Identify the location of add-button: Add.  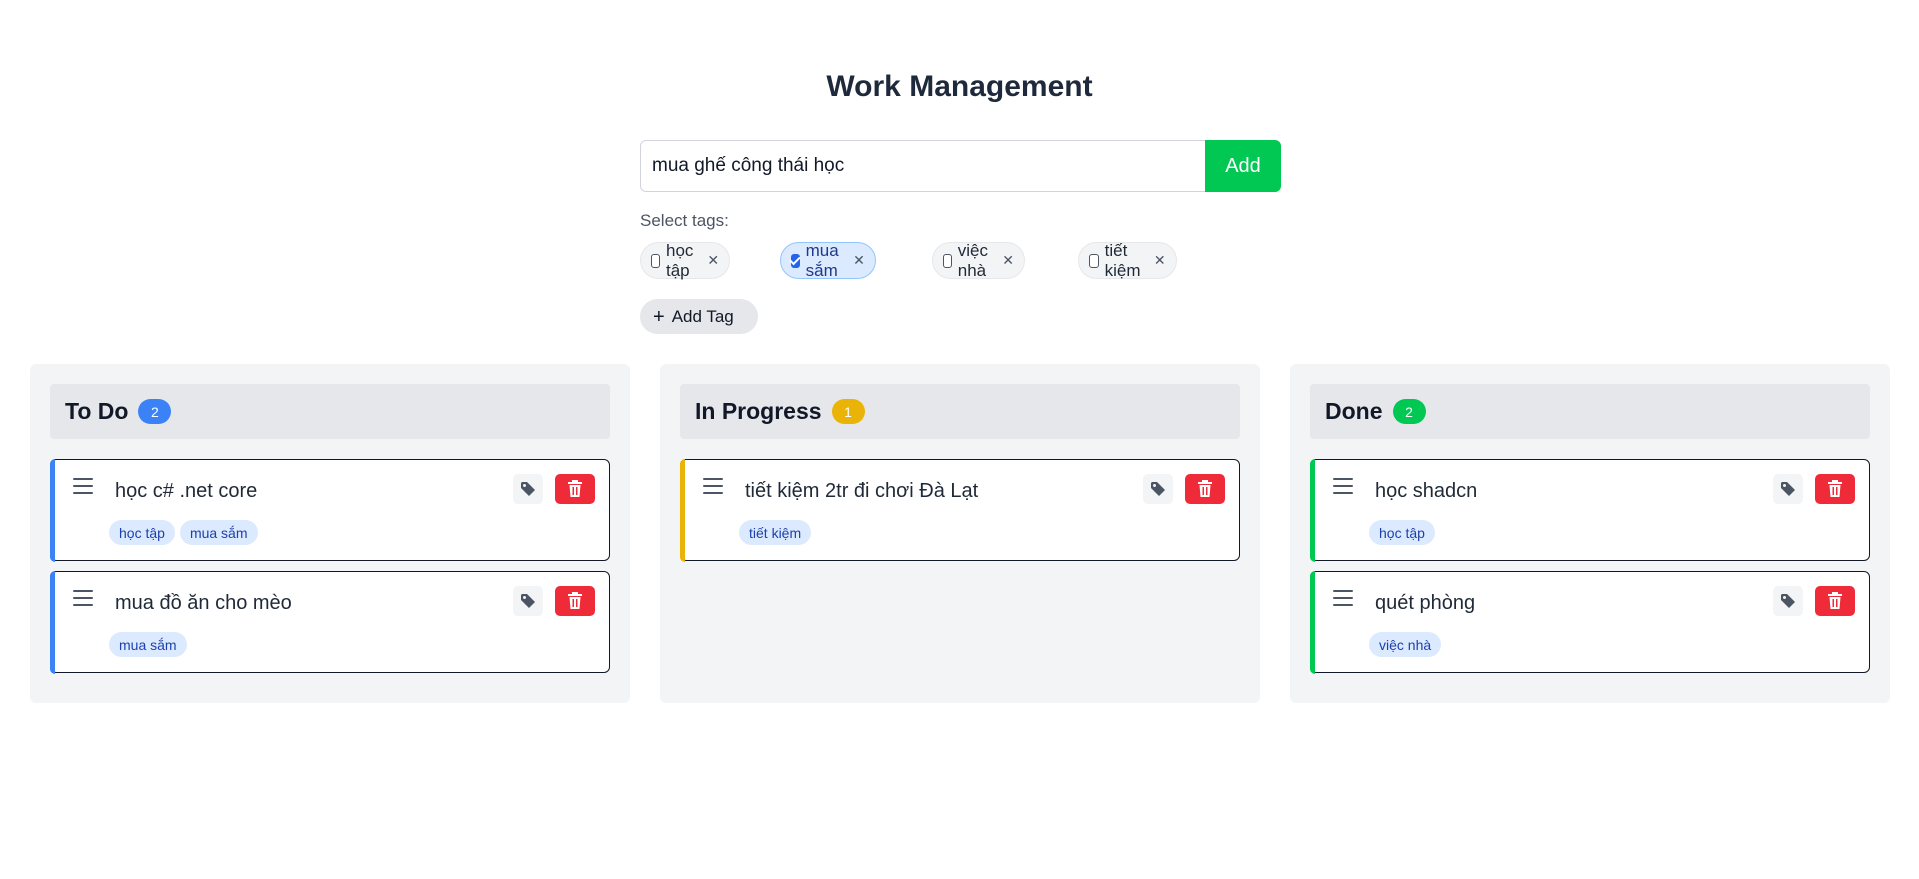
(1243, 166).